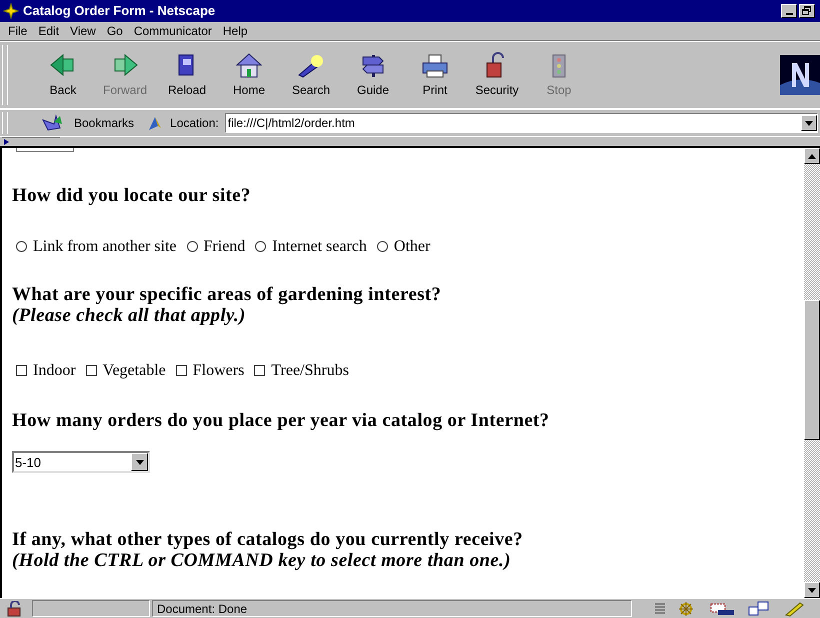 This screenshot has width=820, height=618. Describe the element at coordinates (119, 11) in the screenshot. I see `window-title: Catalog Order Form - Netscape` at that location.